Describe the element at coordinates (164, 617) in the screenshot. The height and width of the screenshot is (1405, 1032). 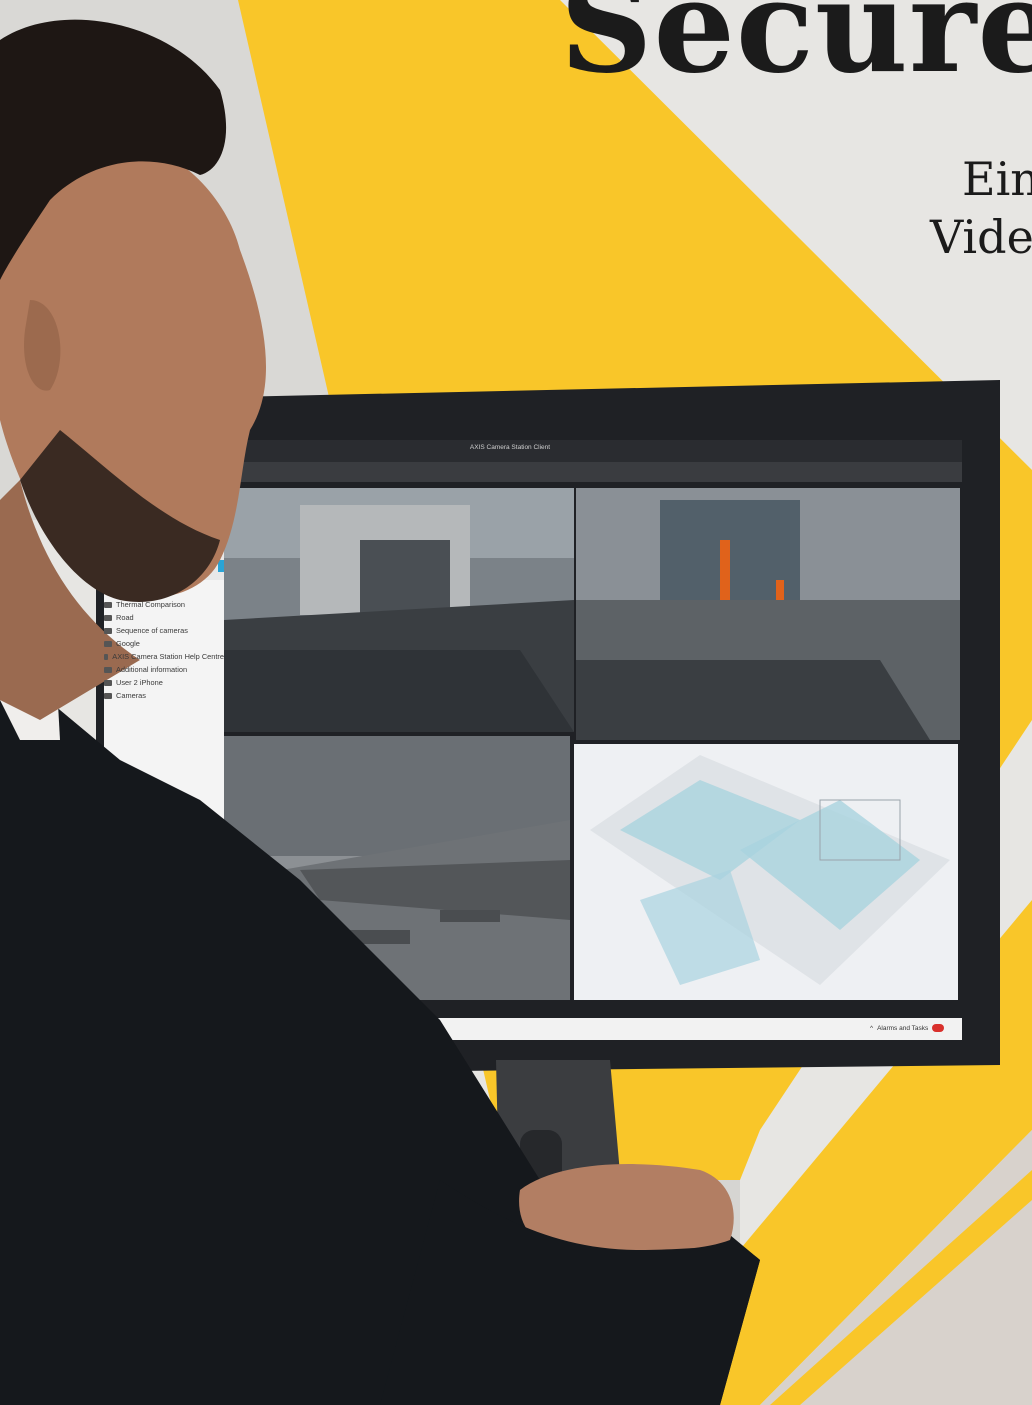
I see `side-panel-item: Road` at that location.